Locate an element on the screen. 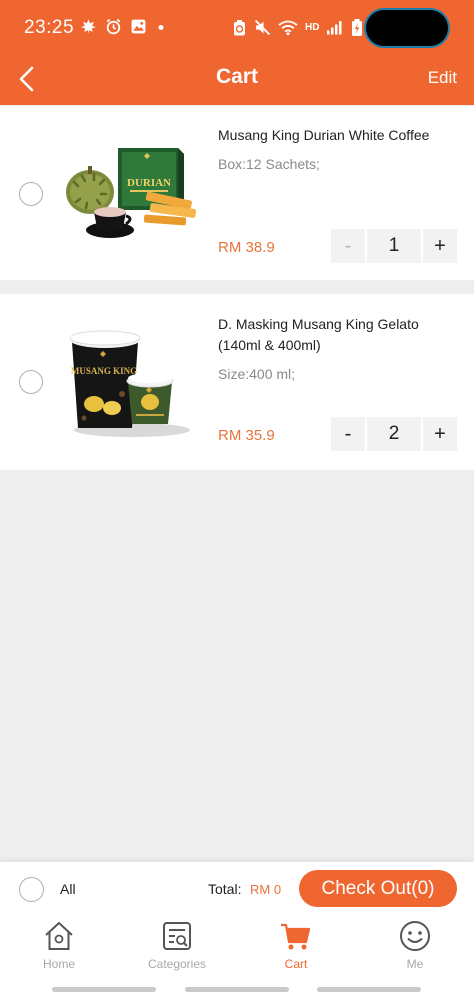  item-price: RM 38.9 is located at coordinates (246, 247).